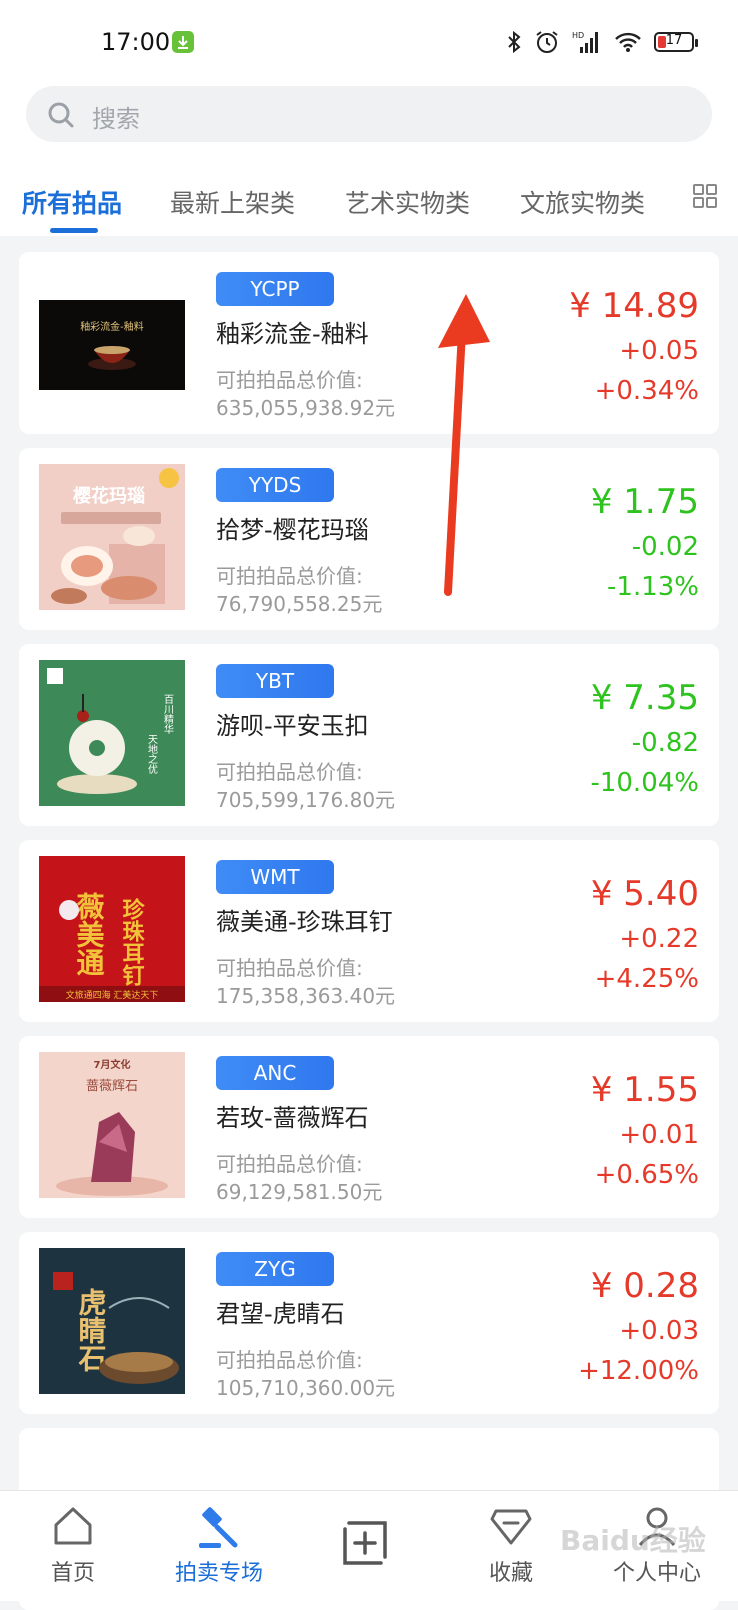  Describe the element at coordinates (582, 202) in the screenshot. I see `tab-culture-tourism: 文旅实物类` at that location.